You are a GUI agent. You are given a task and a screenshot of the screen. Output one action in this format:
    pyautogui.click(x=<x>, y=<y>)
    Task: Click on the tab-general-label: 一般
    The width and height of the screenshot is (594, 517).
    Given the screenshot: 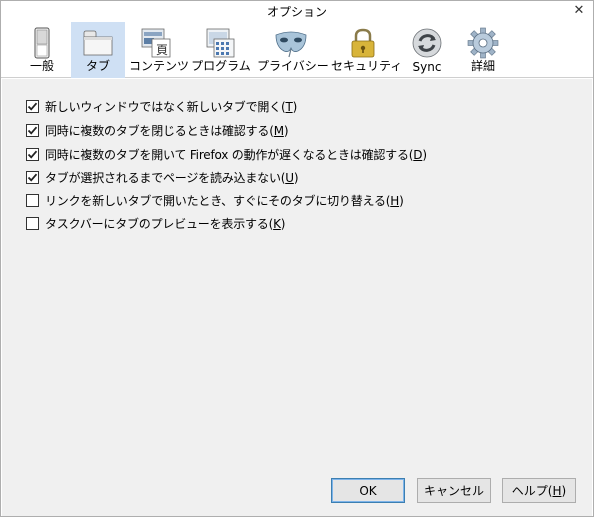 What is the action you would take?
    pyautogui.click(x=41, y=66)
    